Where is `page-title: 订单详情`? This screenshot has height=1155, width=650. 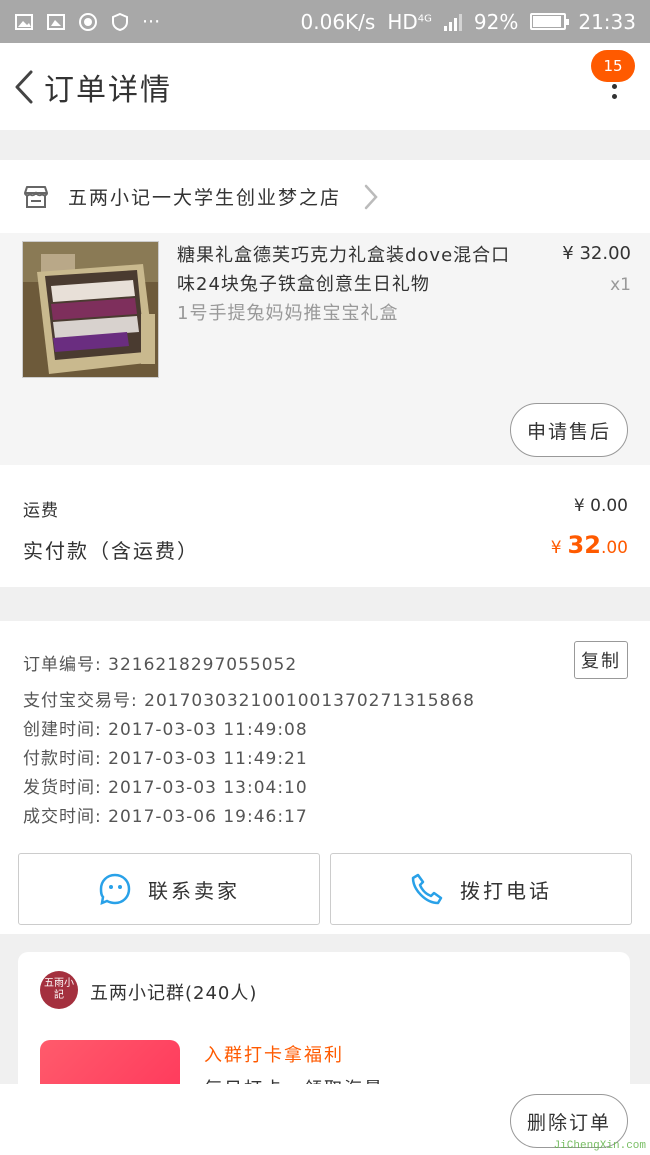
page-title: 订单详情 is located at coordinates (108, 90).